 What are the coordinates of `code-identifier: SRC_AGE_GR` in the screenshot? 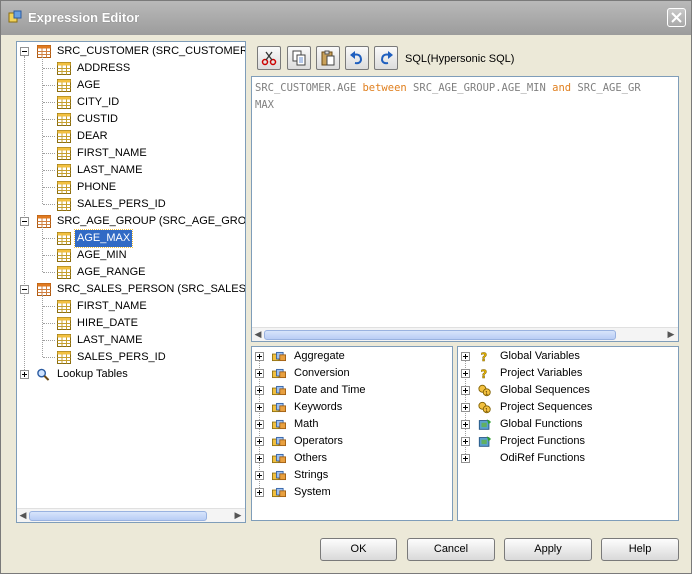 It's located at (606, 88).